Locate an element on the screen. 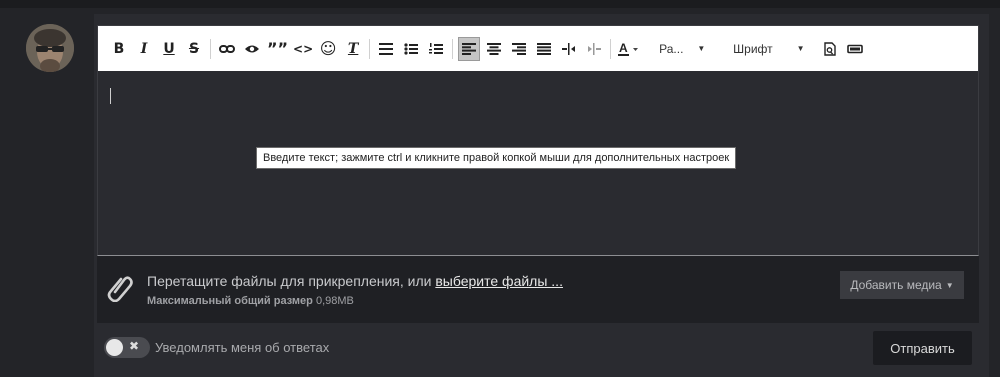 This screenshot has height=377, width=1000. quote-button: ”” is located at coordinates (277, 49).